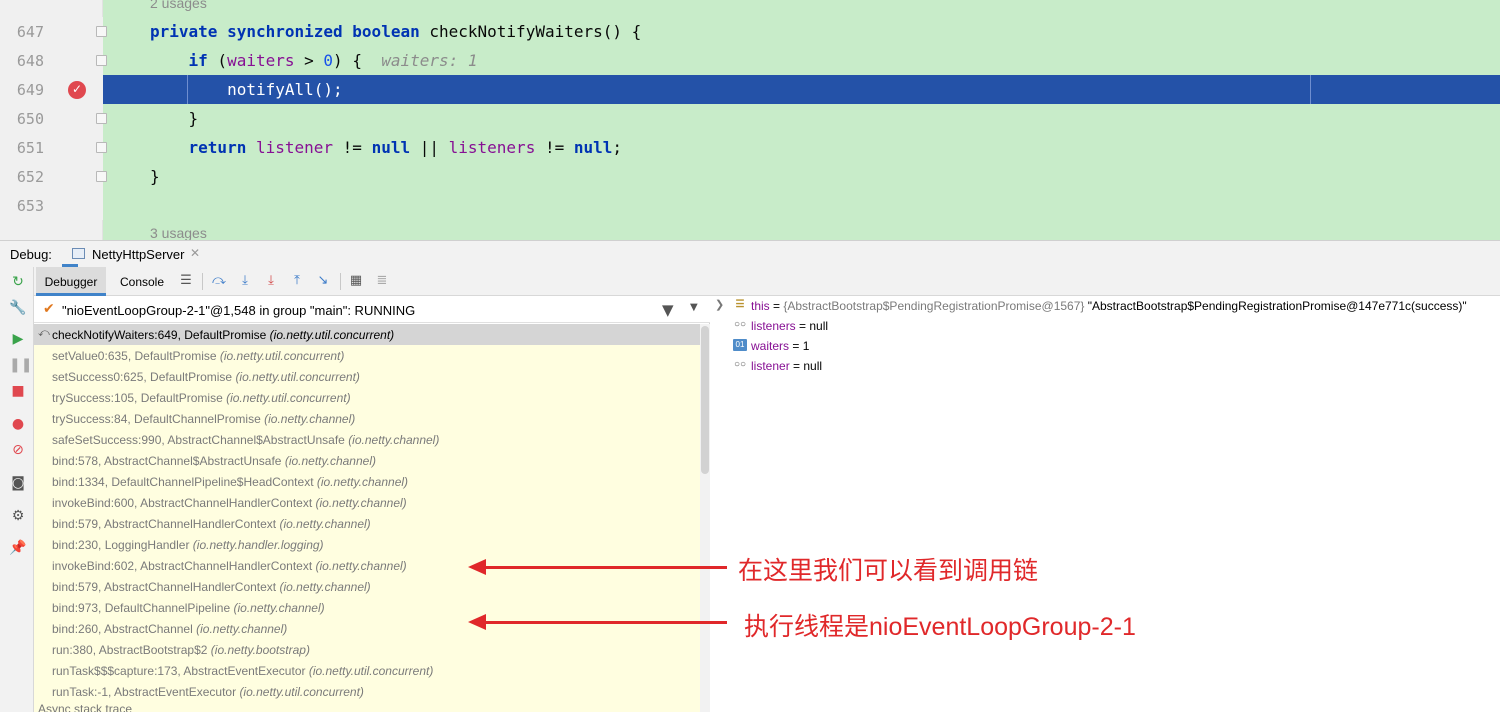  I want to click on chevron-right-icon: ❯, so click(719, 304).